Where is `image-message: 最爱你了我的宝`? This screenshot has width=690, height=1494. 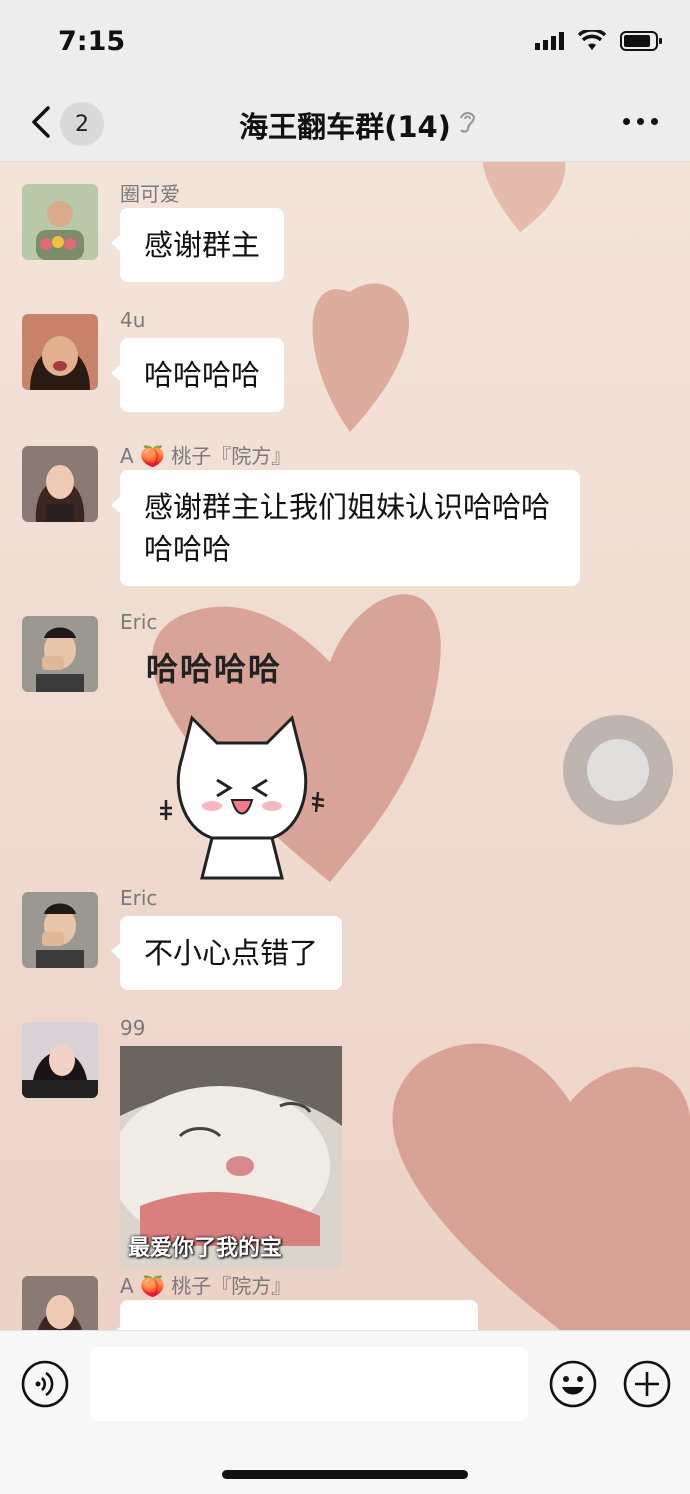
image-message: 最爱你了我的宝 is located at coordinates (231, 1157).